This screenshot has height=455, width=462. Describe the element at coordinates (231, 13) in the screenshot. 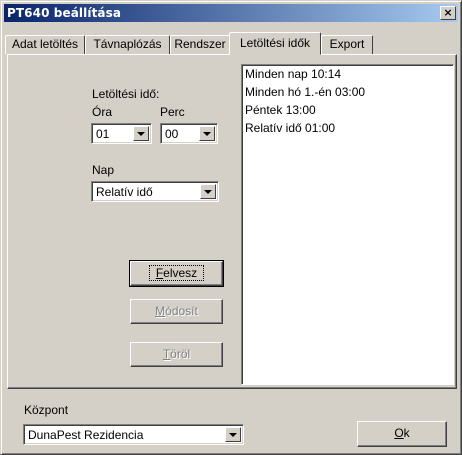

I see `title-bar: PT640 beállítása ×` at that location.